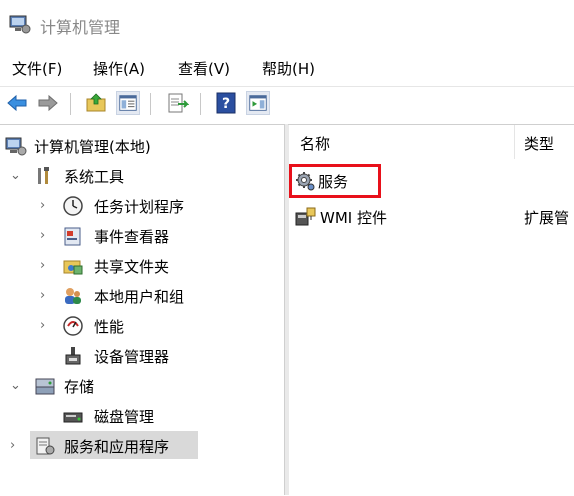  Describe the element at coordinates (73, 356) in the screenshot. I see `device-manager-icon` at that location.